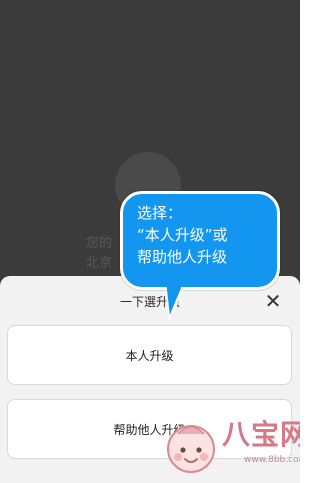 Image resolution: width=320 pixels, height=483 pixels. Describe the element at coordinates (191, 449) in the screenshot. I see `baby-face-icon` at that location.